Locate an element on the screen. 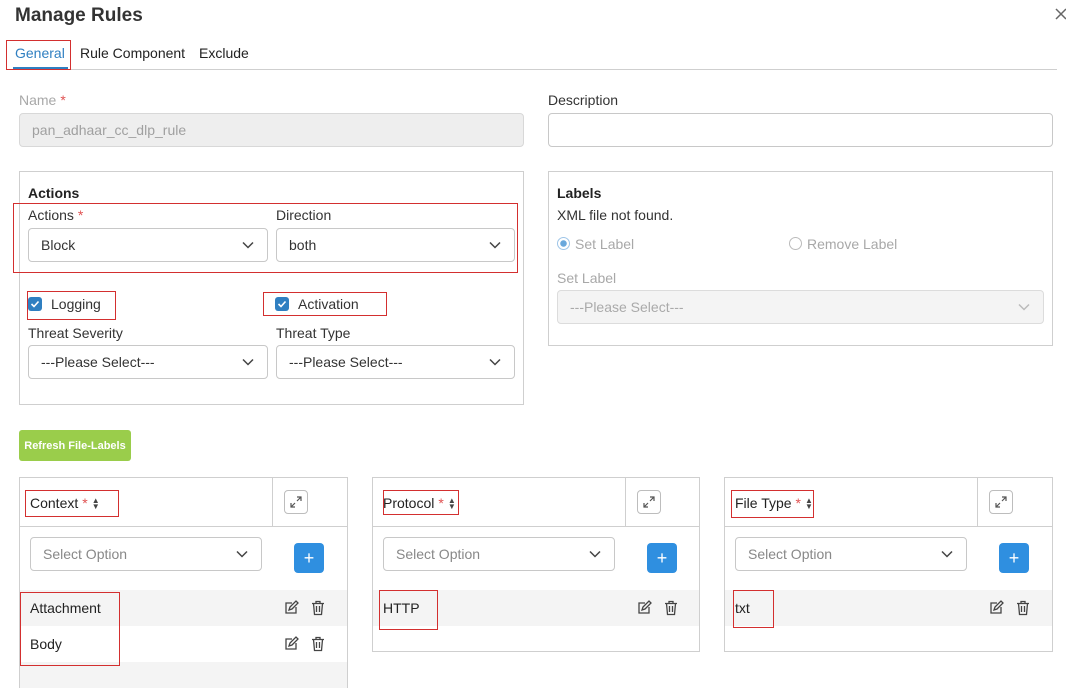 The height and width of the screenshot is (691, 1066). set-label-select: ---Please Select--- is located at coordinates (800, 307).